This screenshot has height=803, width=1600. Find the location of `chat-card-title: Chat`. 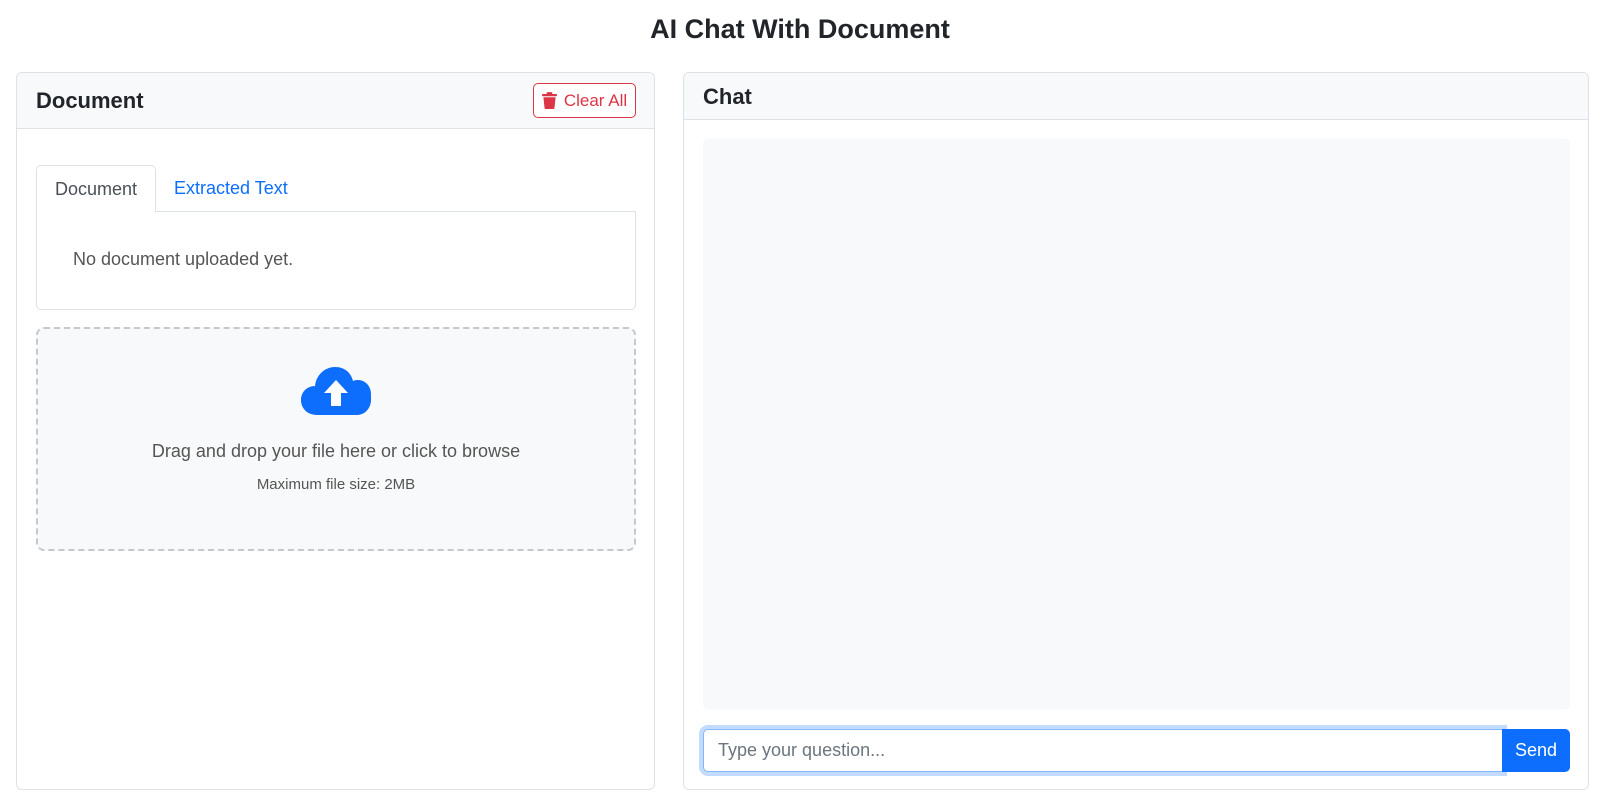

chat-card-title: Chat is located at coordinates (727, 96).